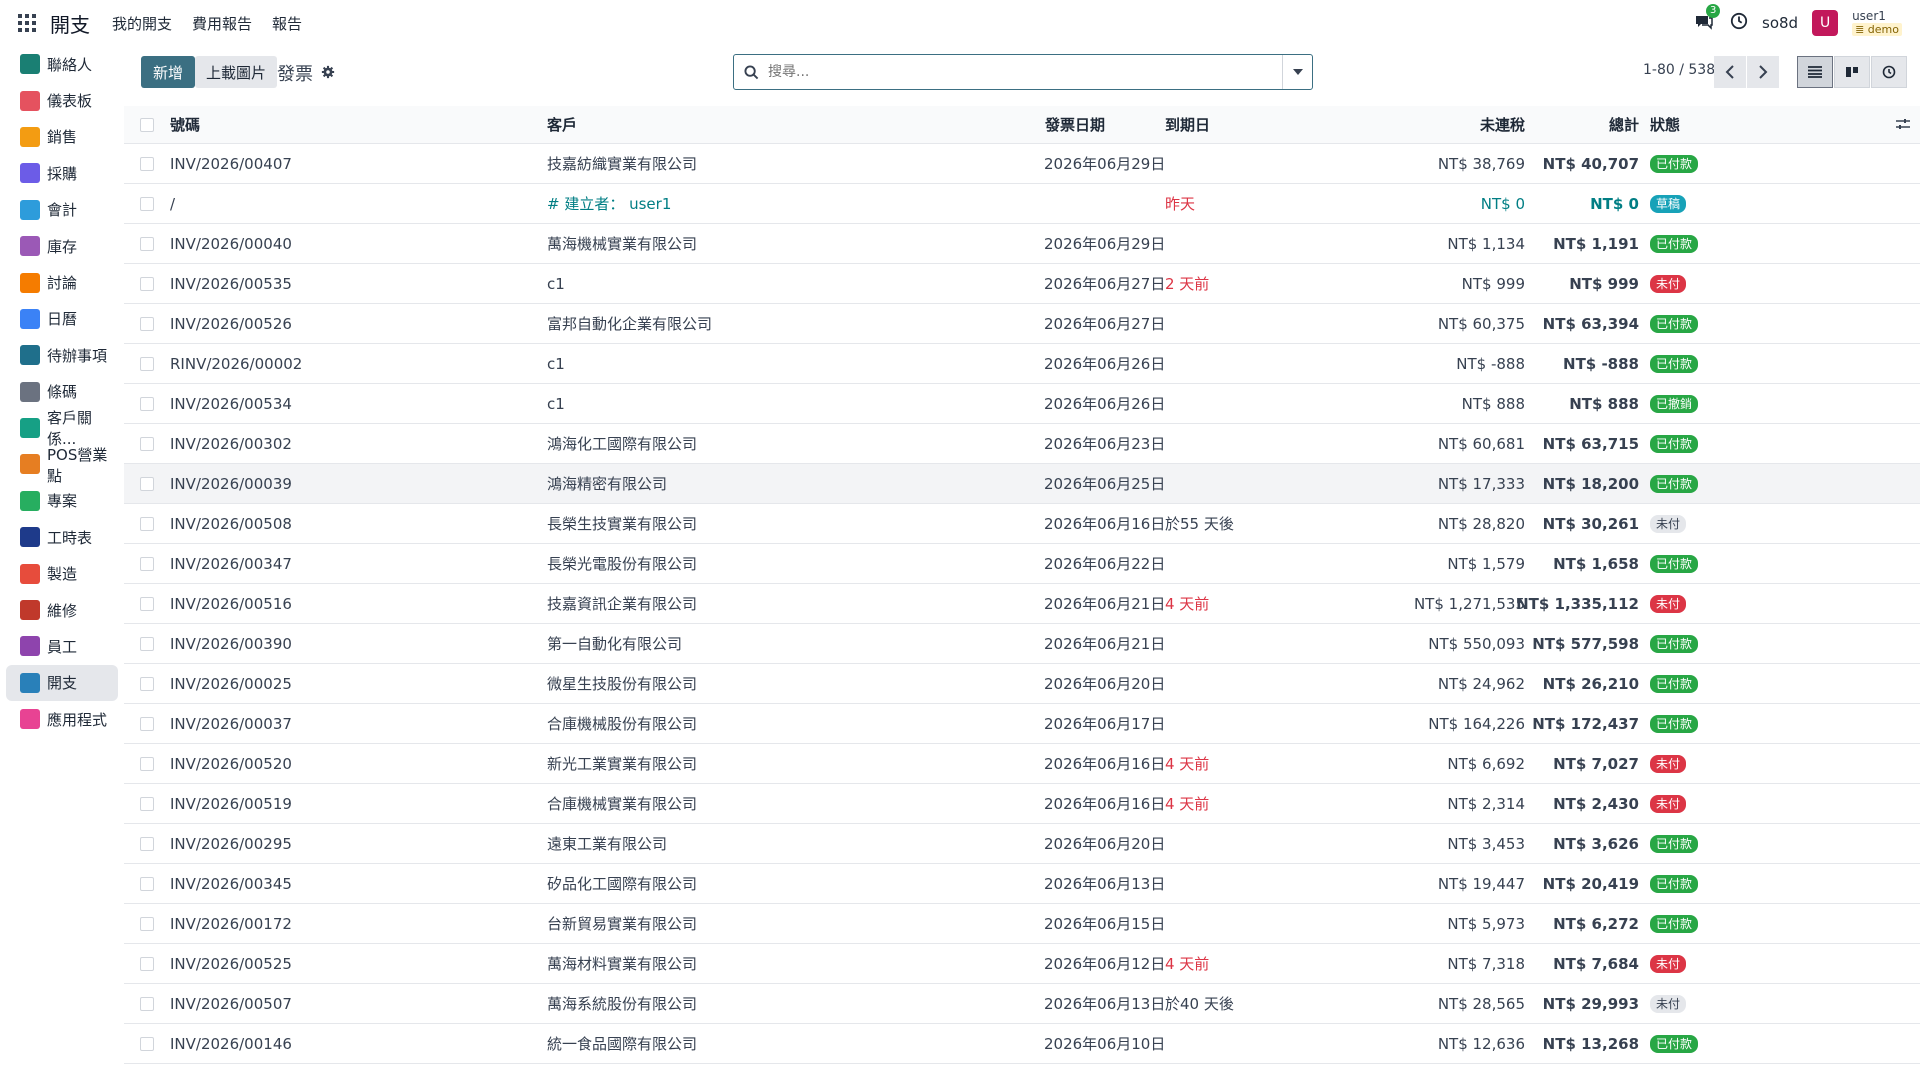  Describe the element at coordinates (62, 100) in the screenshot. I see `sidebar-item-dashboard: 儀表板` at that location.